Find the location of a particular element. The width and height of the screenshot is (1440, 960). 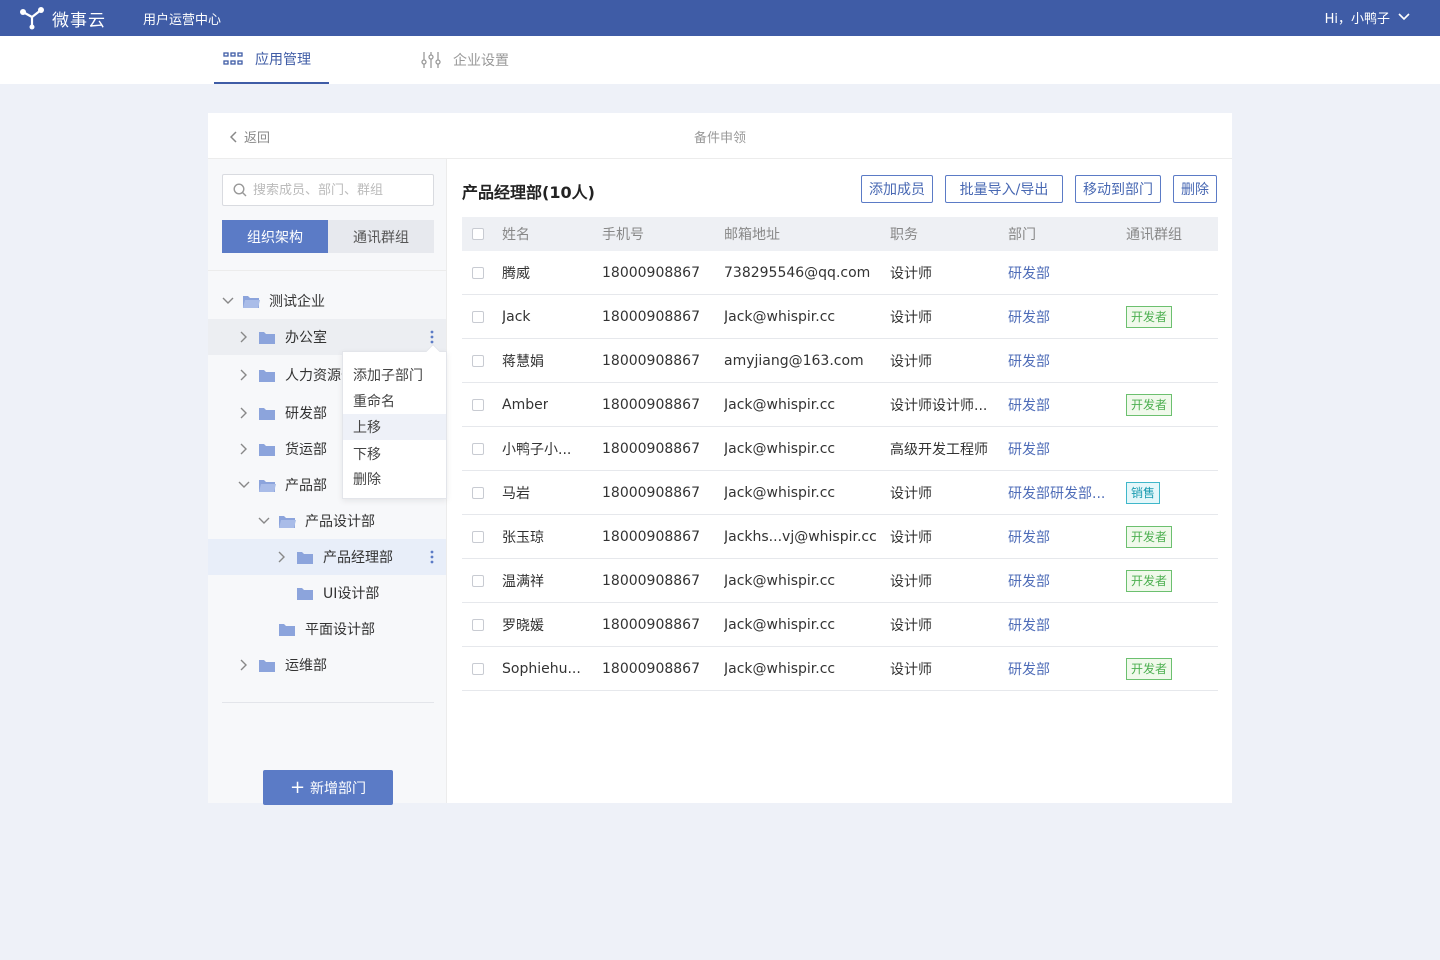

tree-node: 测试企业 is located at coordinates (327, 301).